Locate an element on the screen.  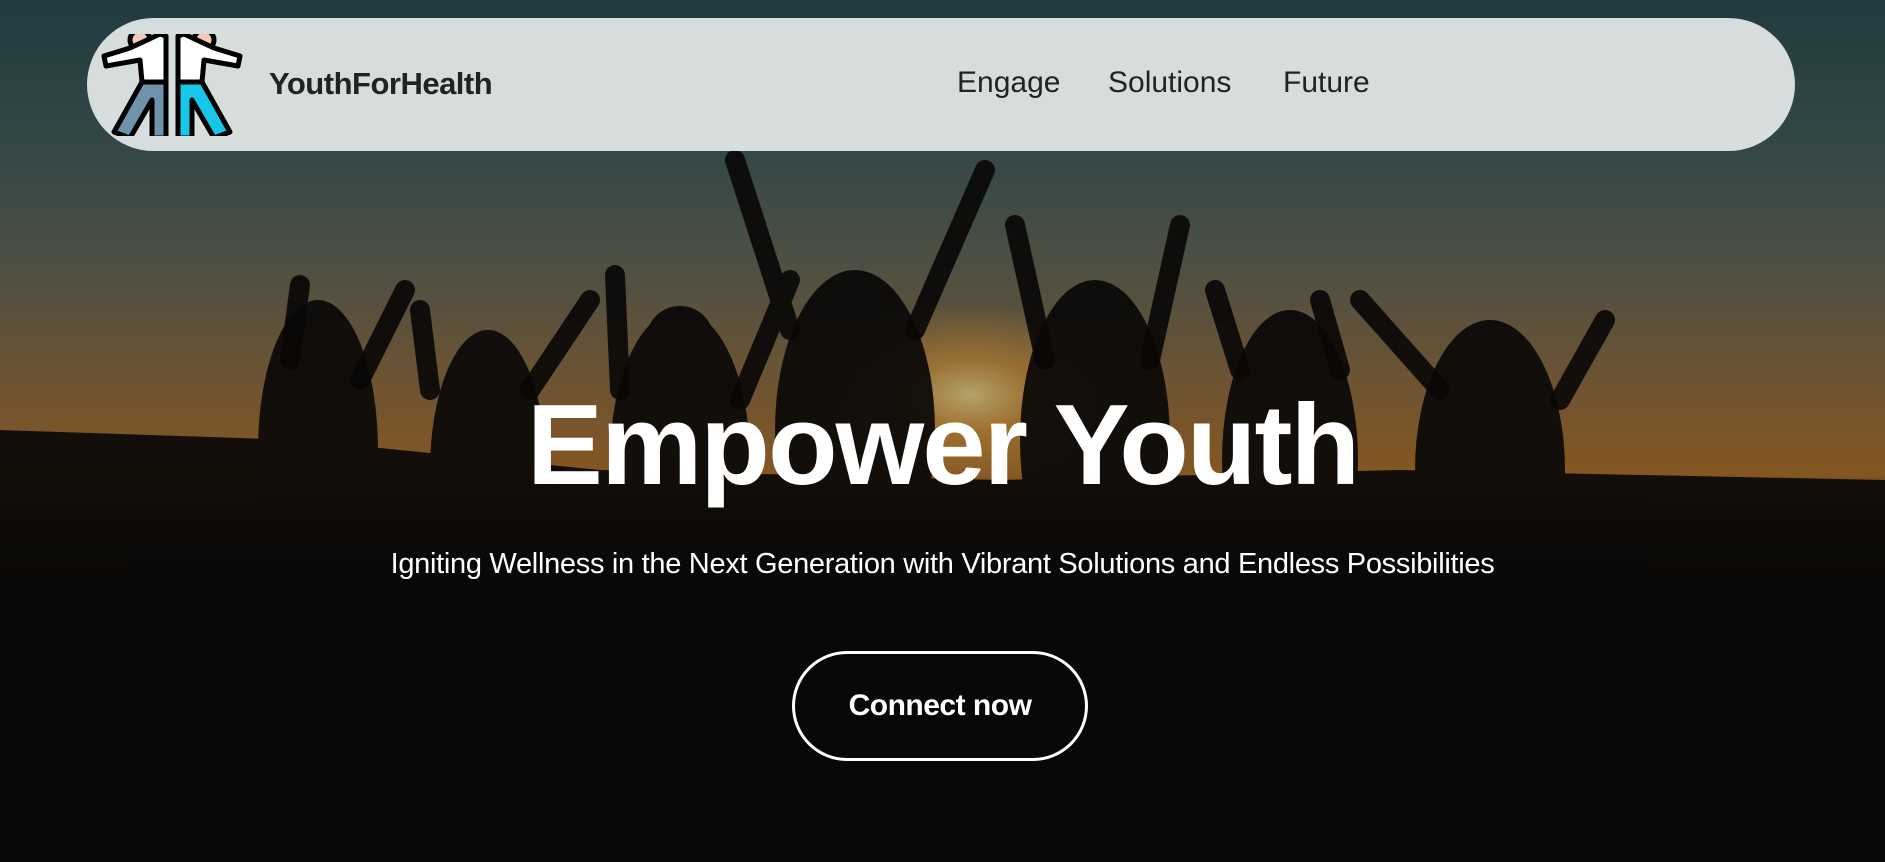
nav-link-future: Future is located at coordinates (1326, 83).